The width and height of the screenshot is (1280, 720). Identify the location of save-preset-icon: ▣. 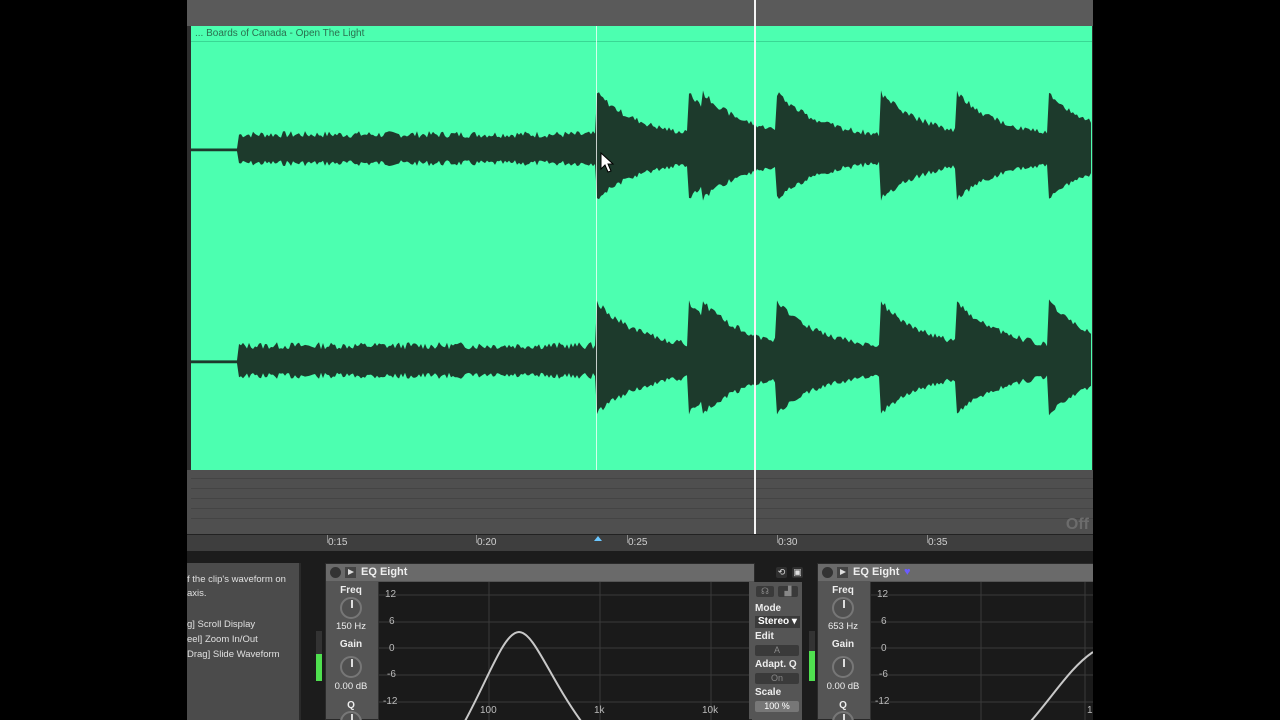
(797, 572).